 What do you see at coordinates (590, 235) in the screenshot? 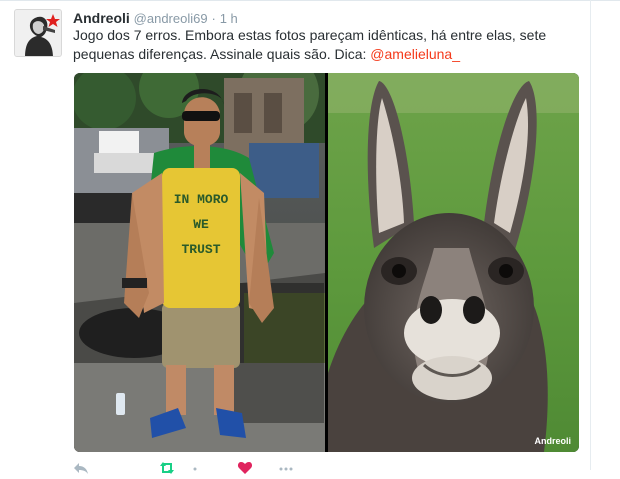
I see `timeline-border` at bounding box center [590, 235].